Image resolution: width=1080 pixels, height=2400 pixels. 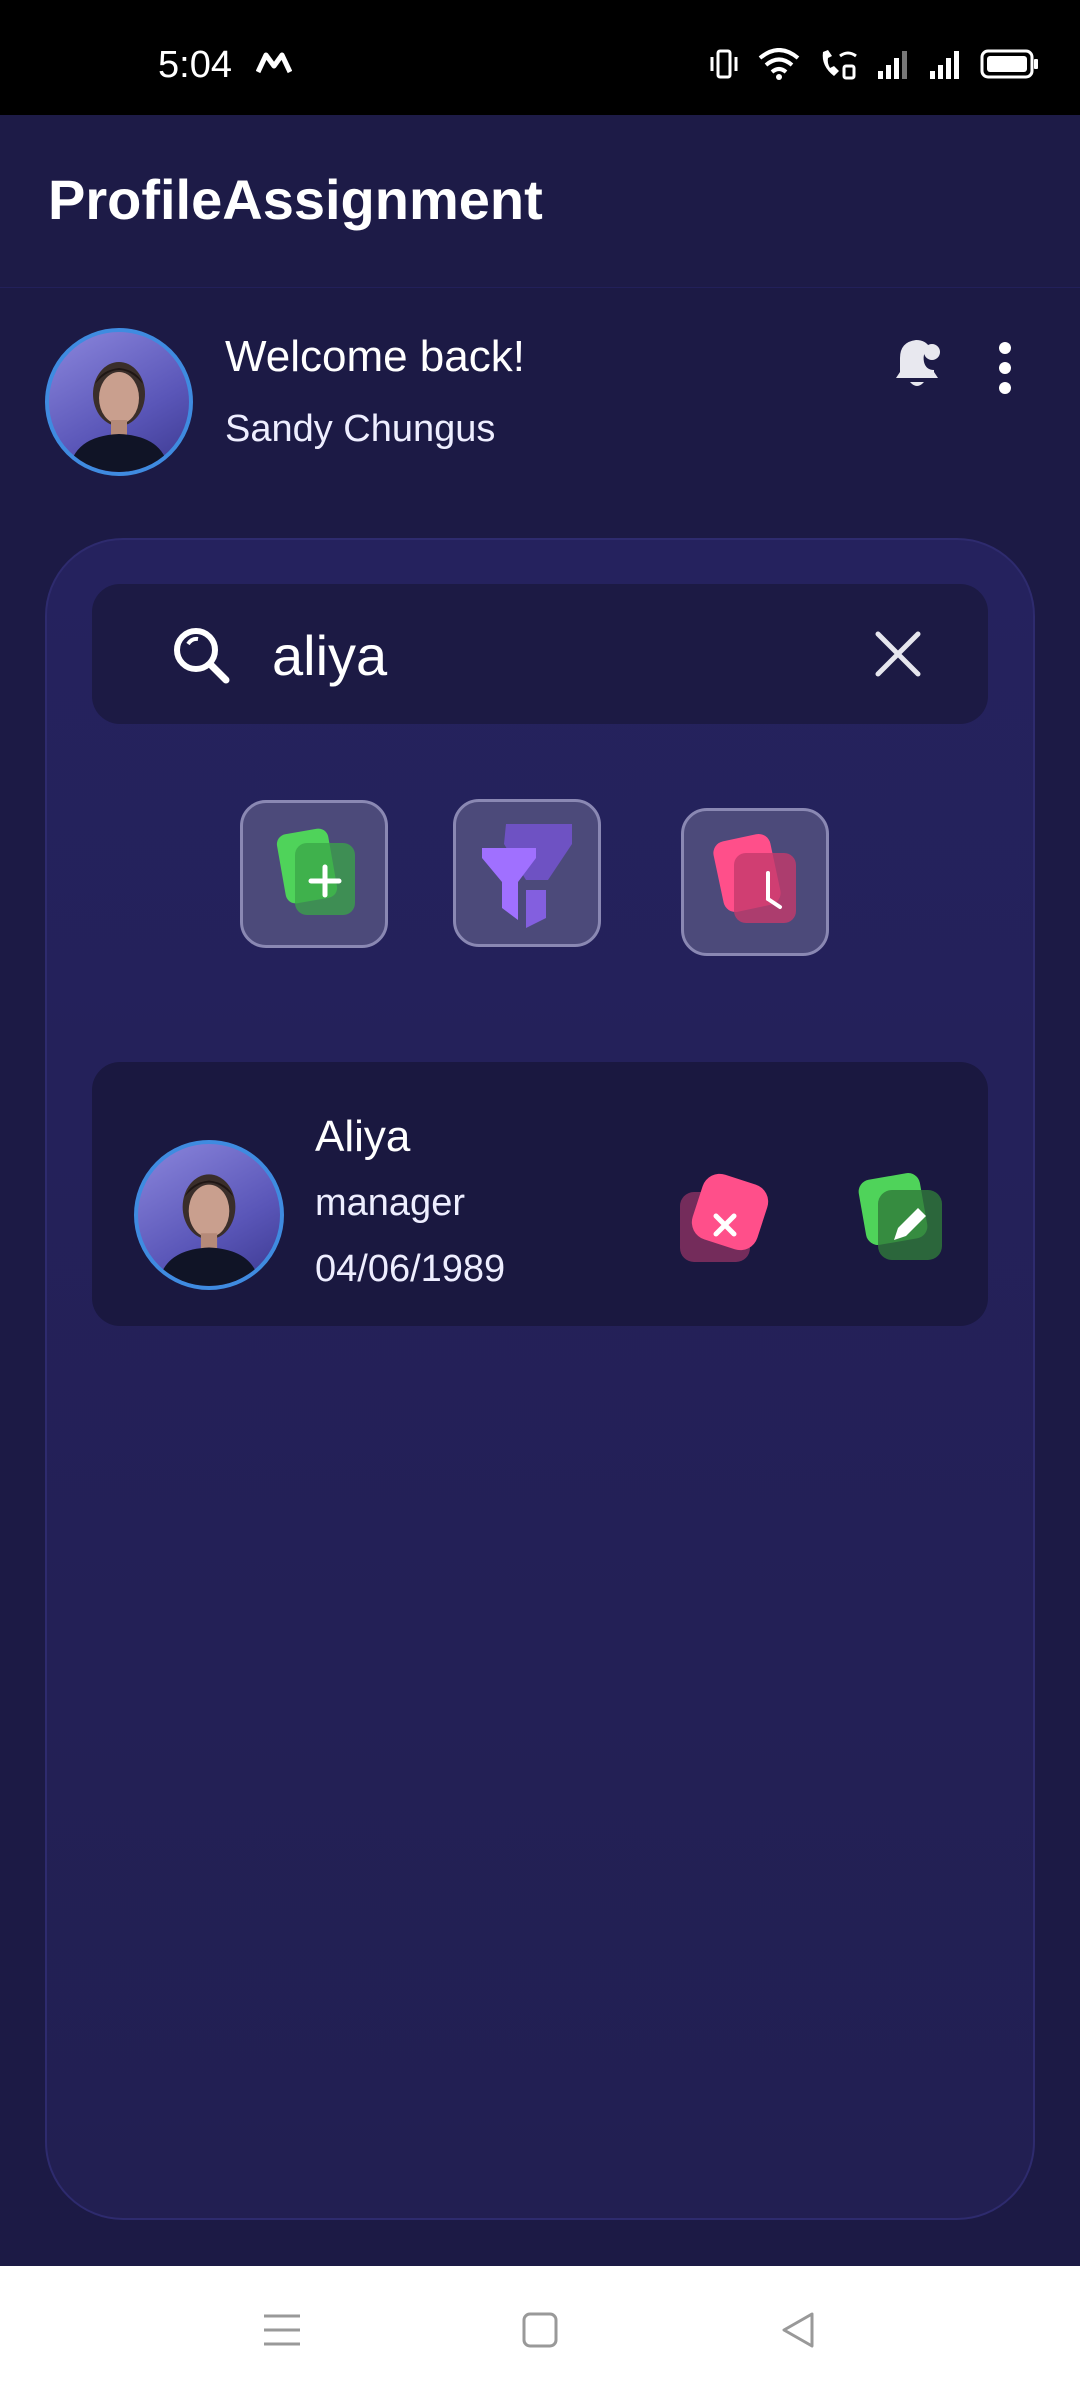 I want to click on add-icon, so click(x=315, y=871).